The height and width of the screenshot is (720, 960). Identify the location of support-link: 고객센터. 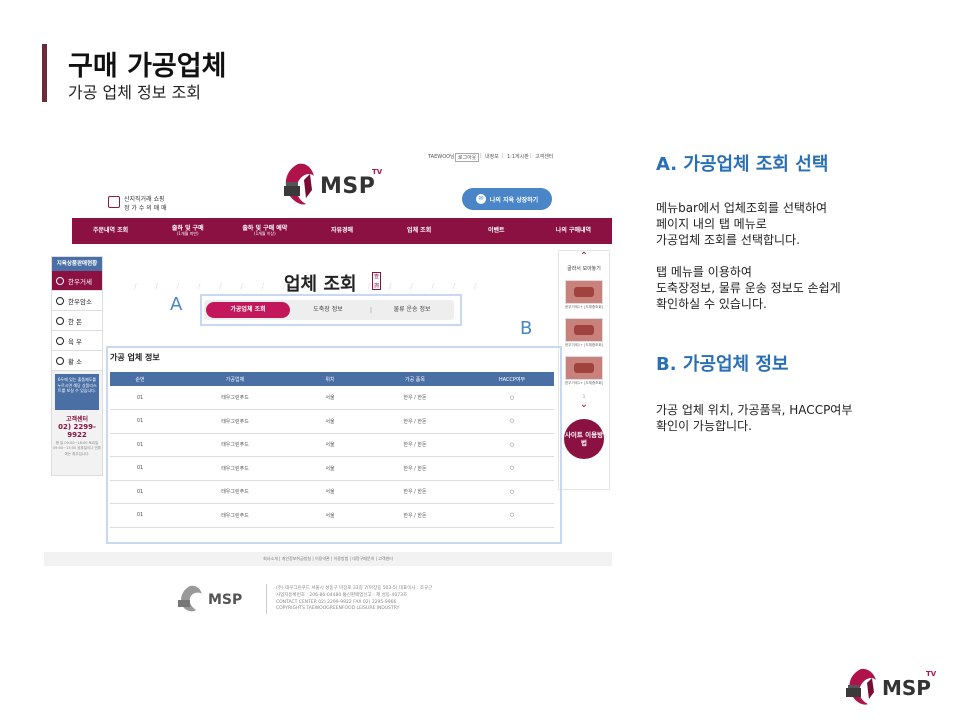
(544, 156).